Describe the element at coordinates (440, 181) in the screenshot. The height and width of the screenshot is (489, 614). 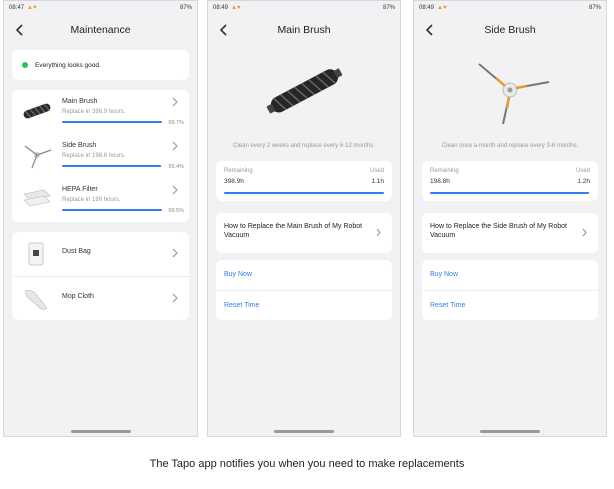
I see `remaining-value: 198.8h` at that location.